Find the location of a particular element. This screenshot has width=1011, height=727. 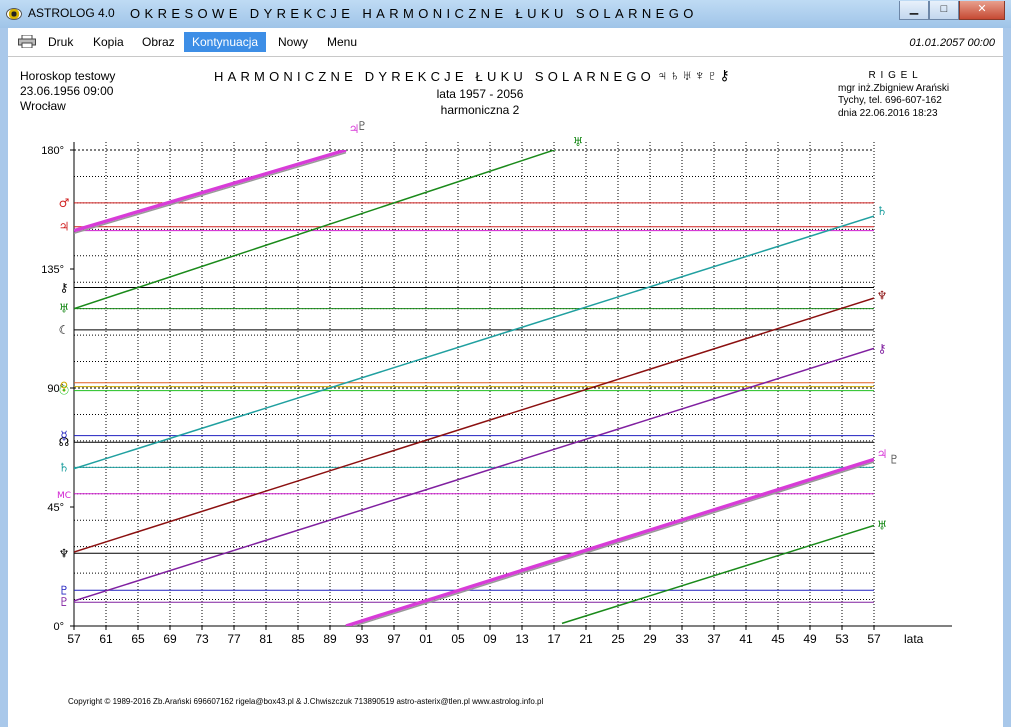

app-name: ASTROLOG 4.0 is located at coordinates (71, 13).